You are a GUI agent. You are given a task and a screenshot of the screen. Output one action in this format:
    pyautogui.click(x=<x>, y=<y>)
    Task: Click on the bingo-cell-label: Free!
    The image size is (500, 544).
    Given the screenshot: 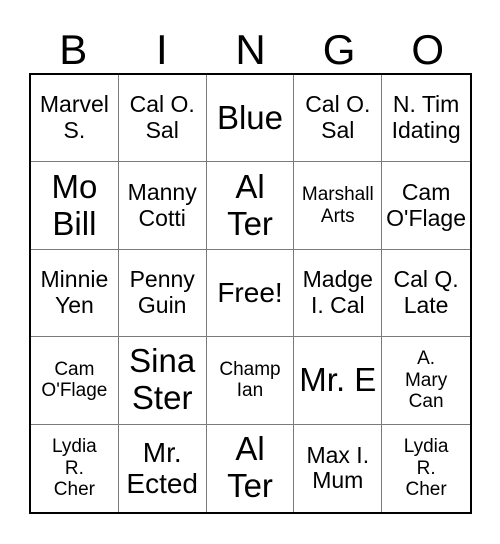 What is the action you would take?
    pyautogui.click(x=250, y=293)
    